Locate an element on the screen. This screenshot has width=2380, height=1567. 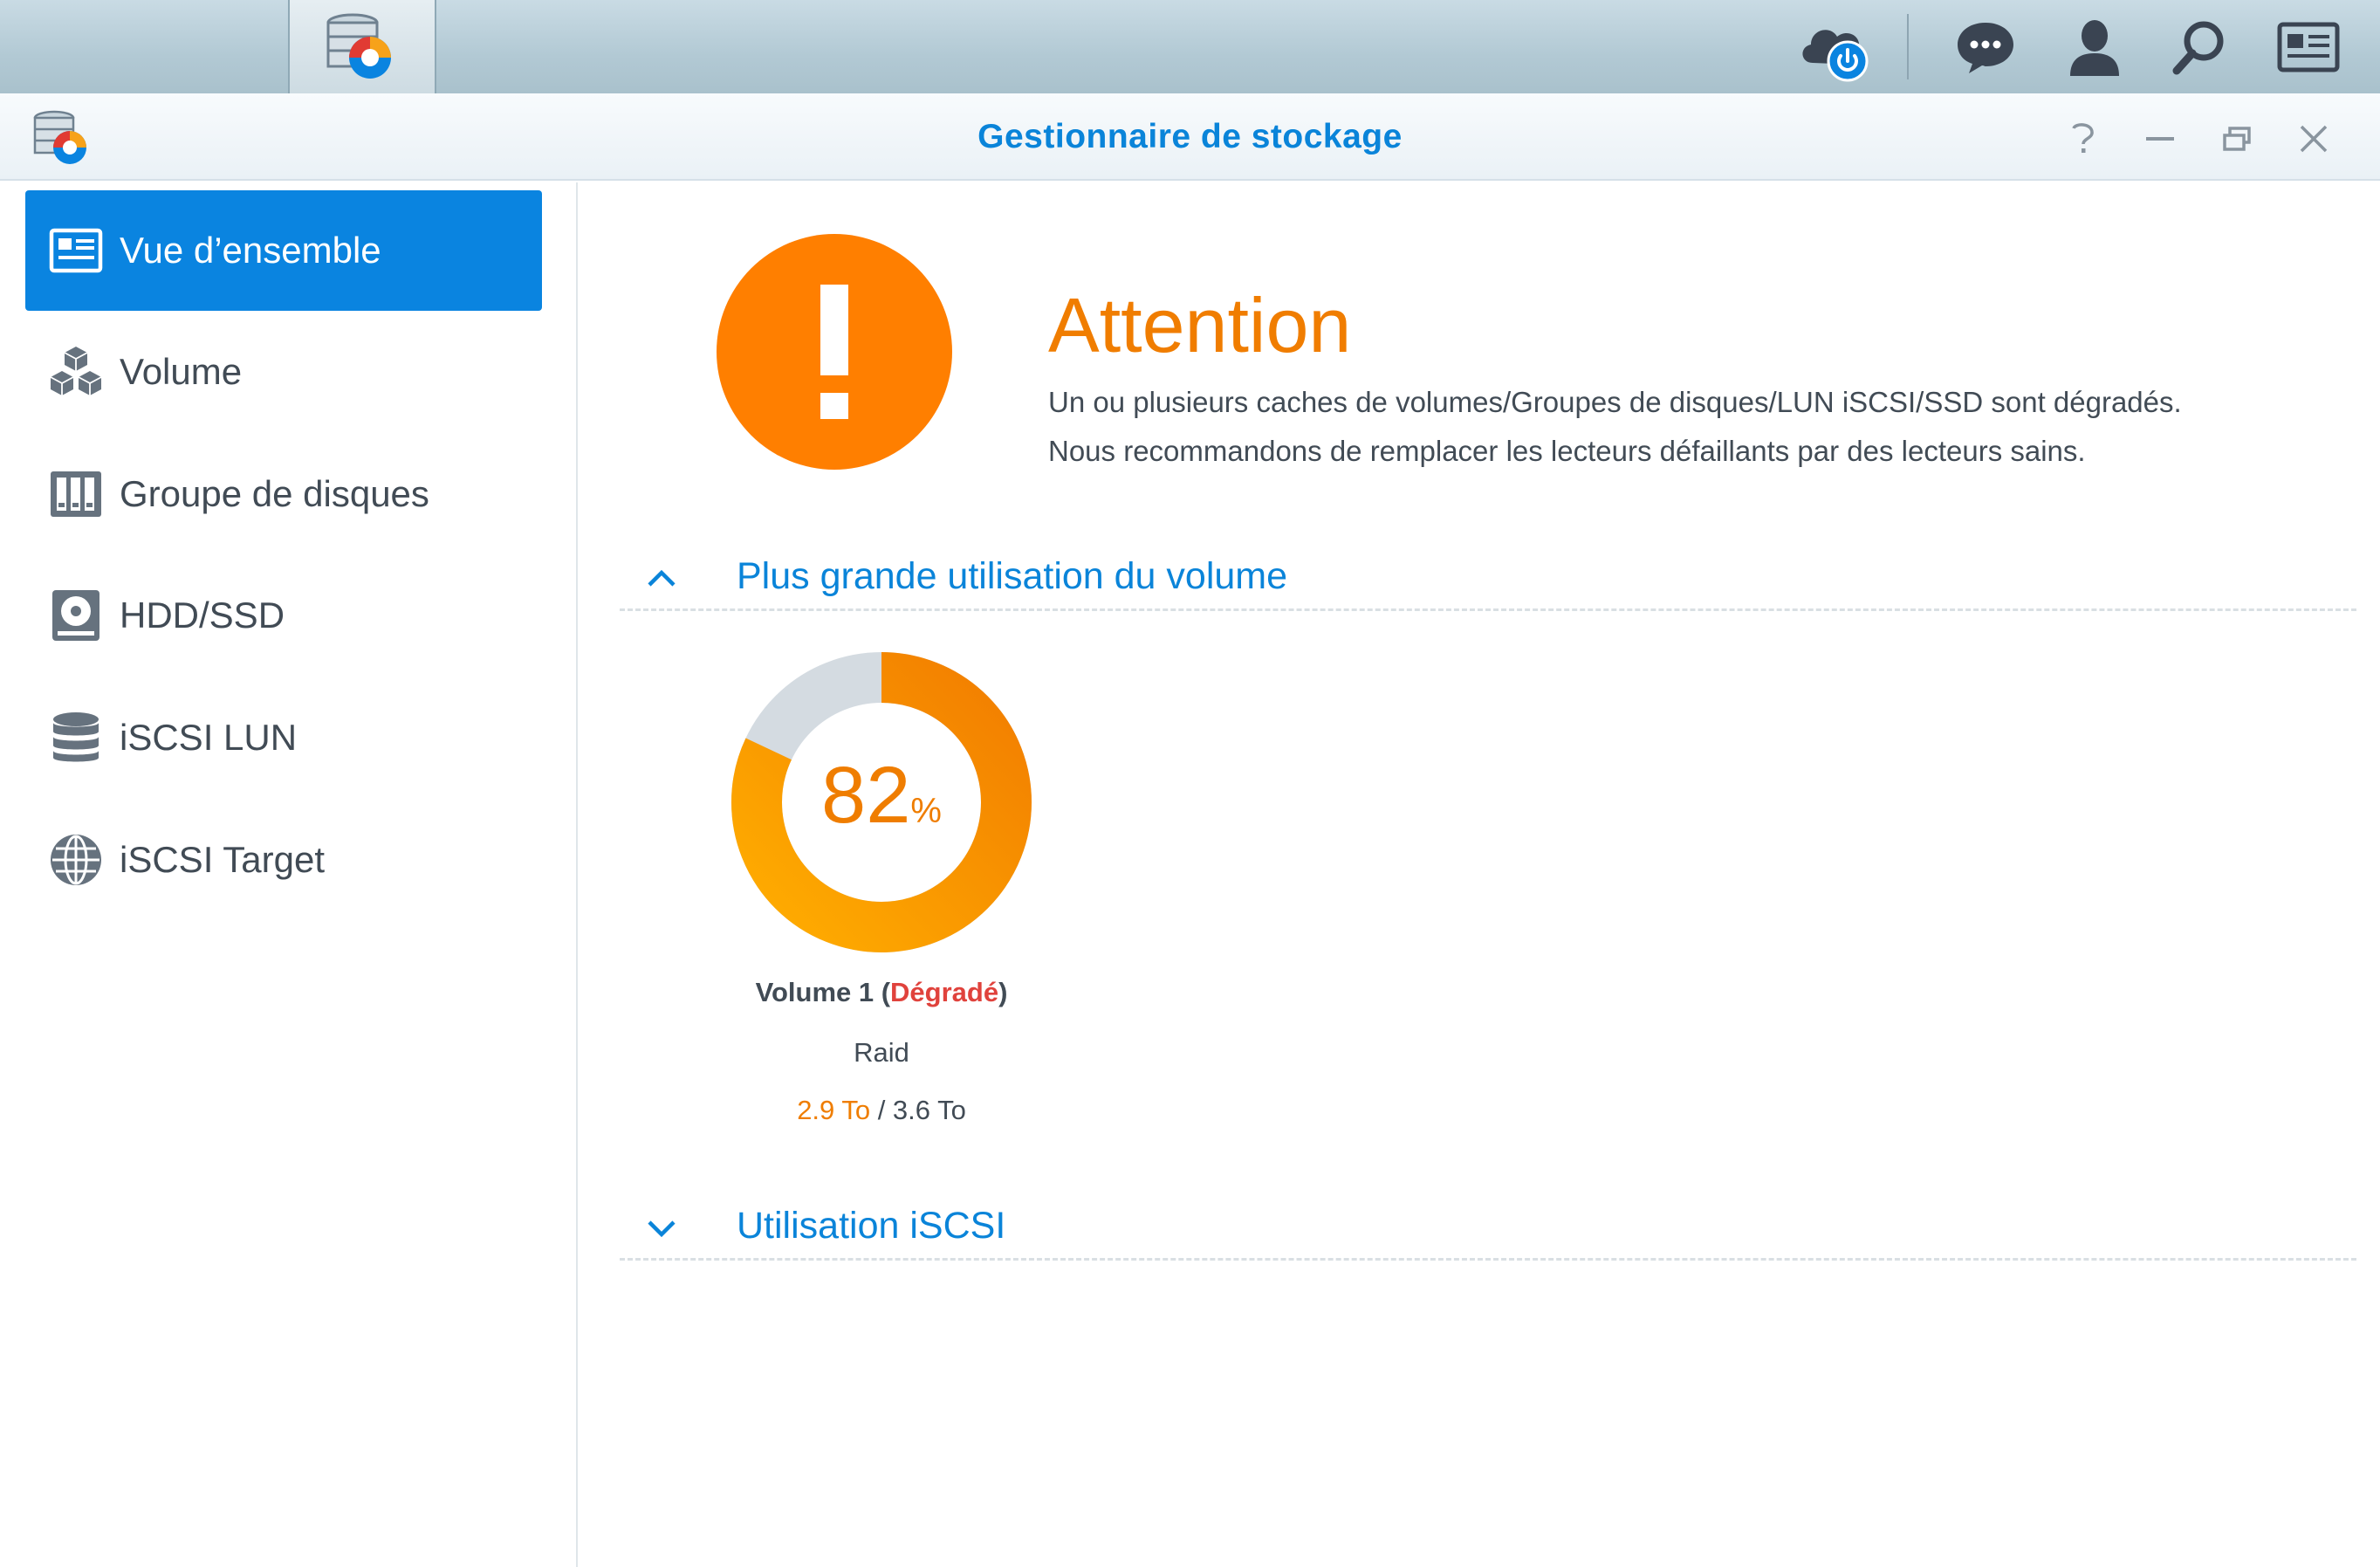
close-icon is located at coordinates (2314, 139).